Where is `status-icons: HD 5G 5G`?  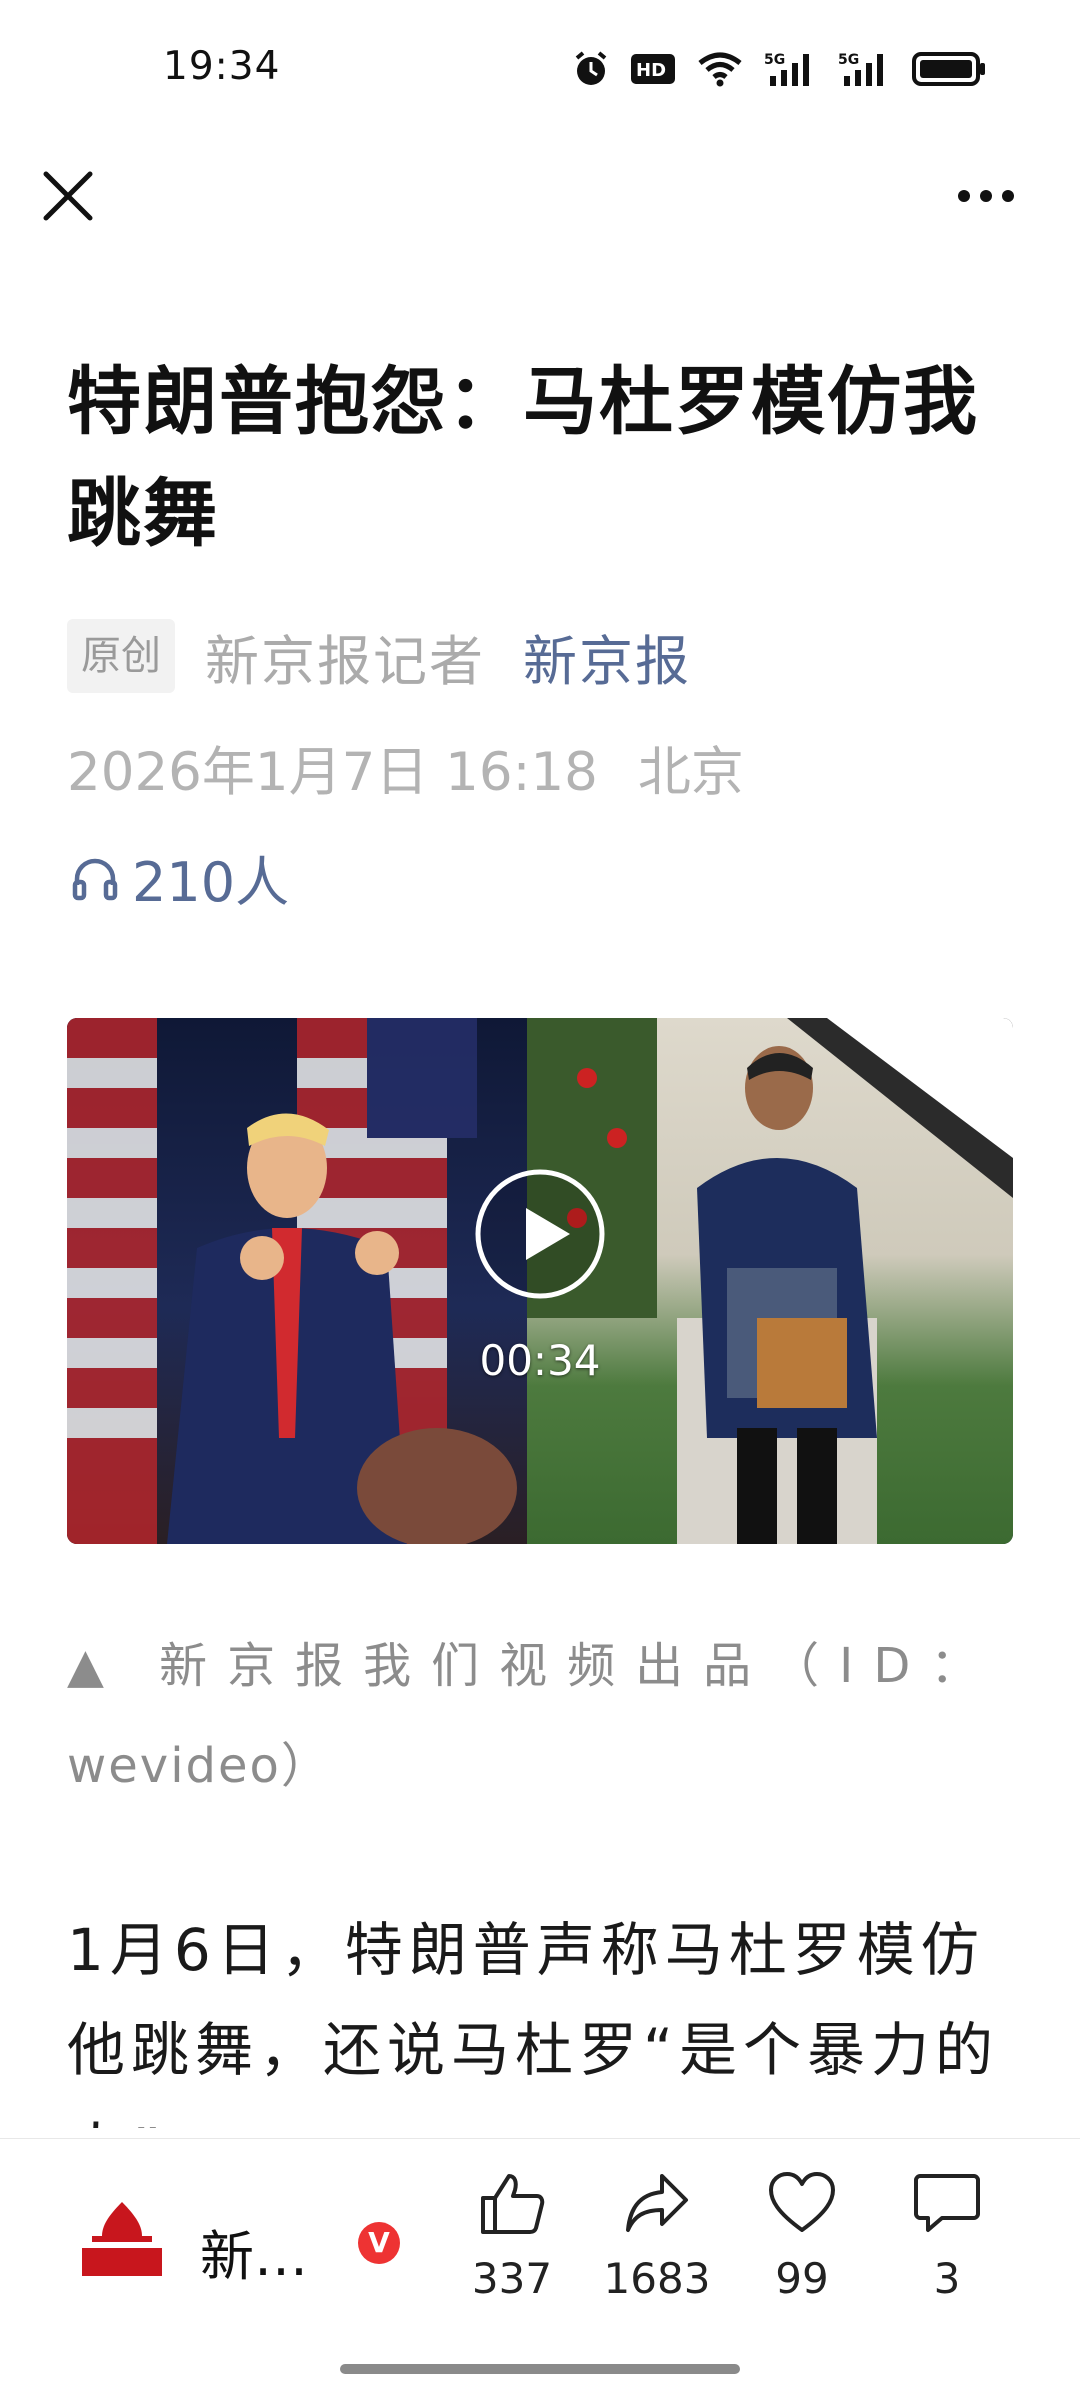 status-icons: HD 5G 5G is located at coordinates (780, 69).